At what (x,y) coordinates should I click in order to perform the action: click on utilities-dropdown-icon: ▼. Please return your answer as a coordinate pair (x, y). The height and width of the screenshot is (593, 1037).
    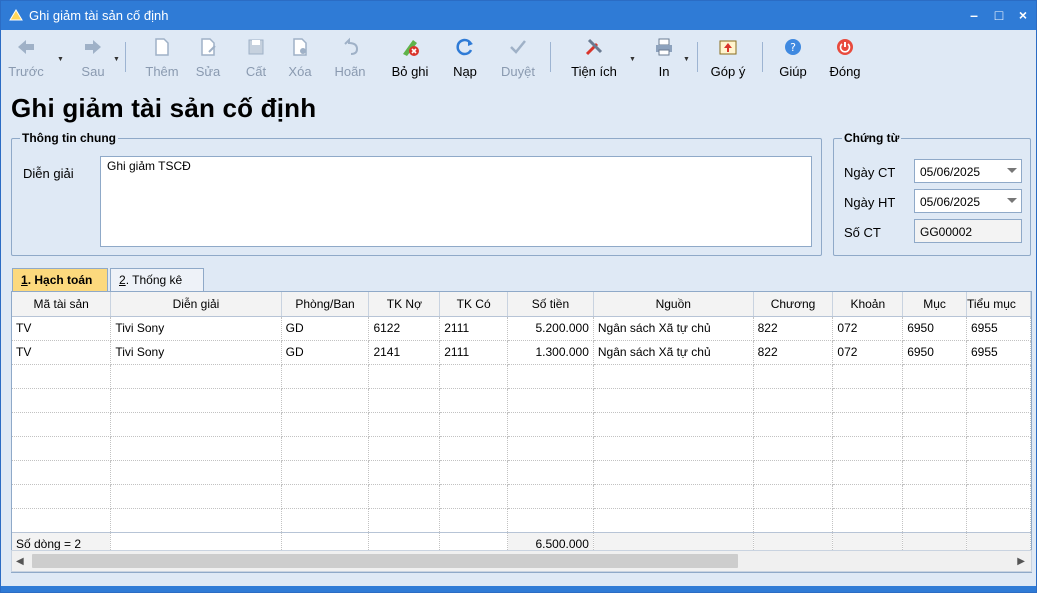
    Looking at the image, I should click on (632, 59).